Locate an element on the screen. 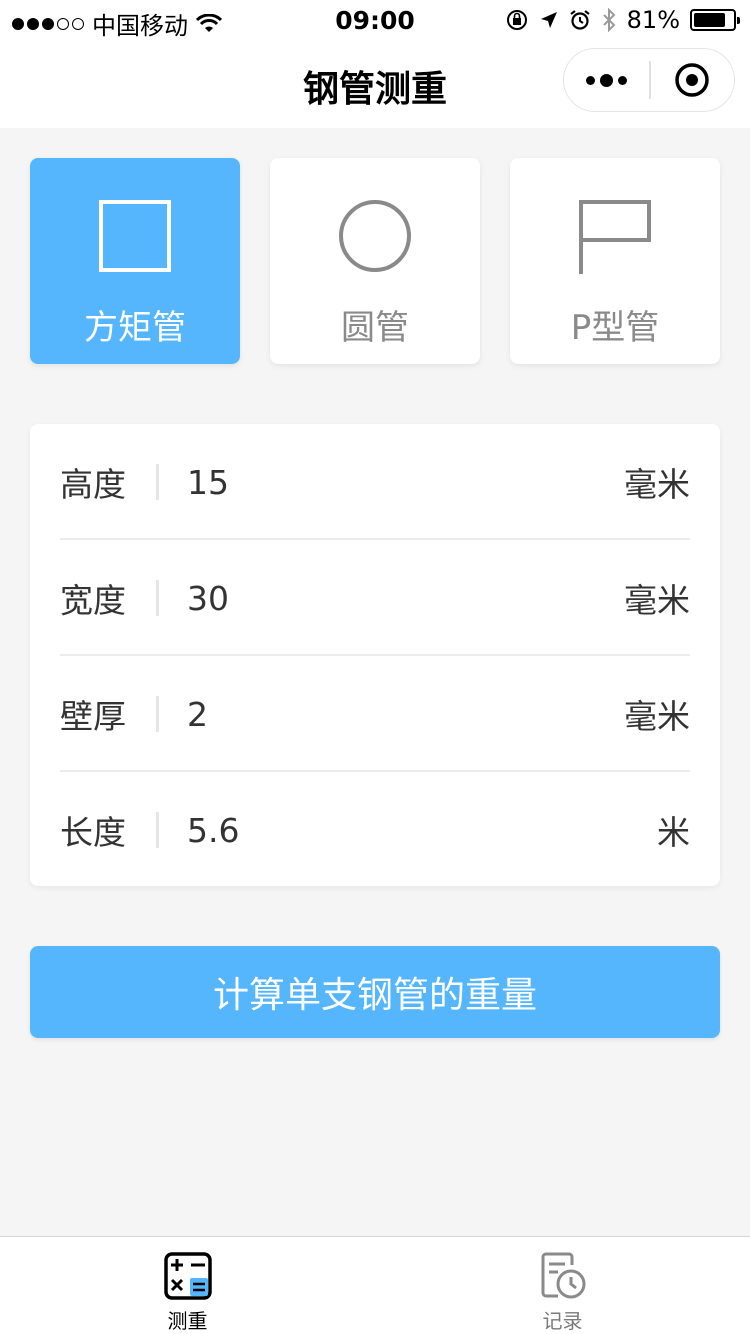  calculate-weight-button: 计算单支钢管的重量 is located at coordinates (375, 992).